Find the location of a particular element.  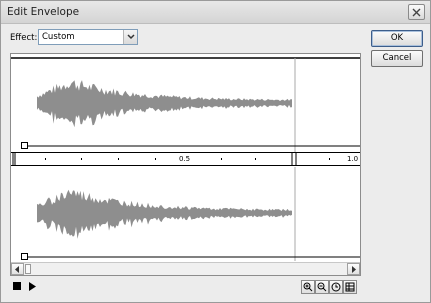

effect-label: Effect: is located at coordinates (24, 38).